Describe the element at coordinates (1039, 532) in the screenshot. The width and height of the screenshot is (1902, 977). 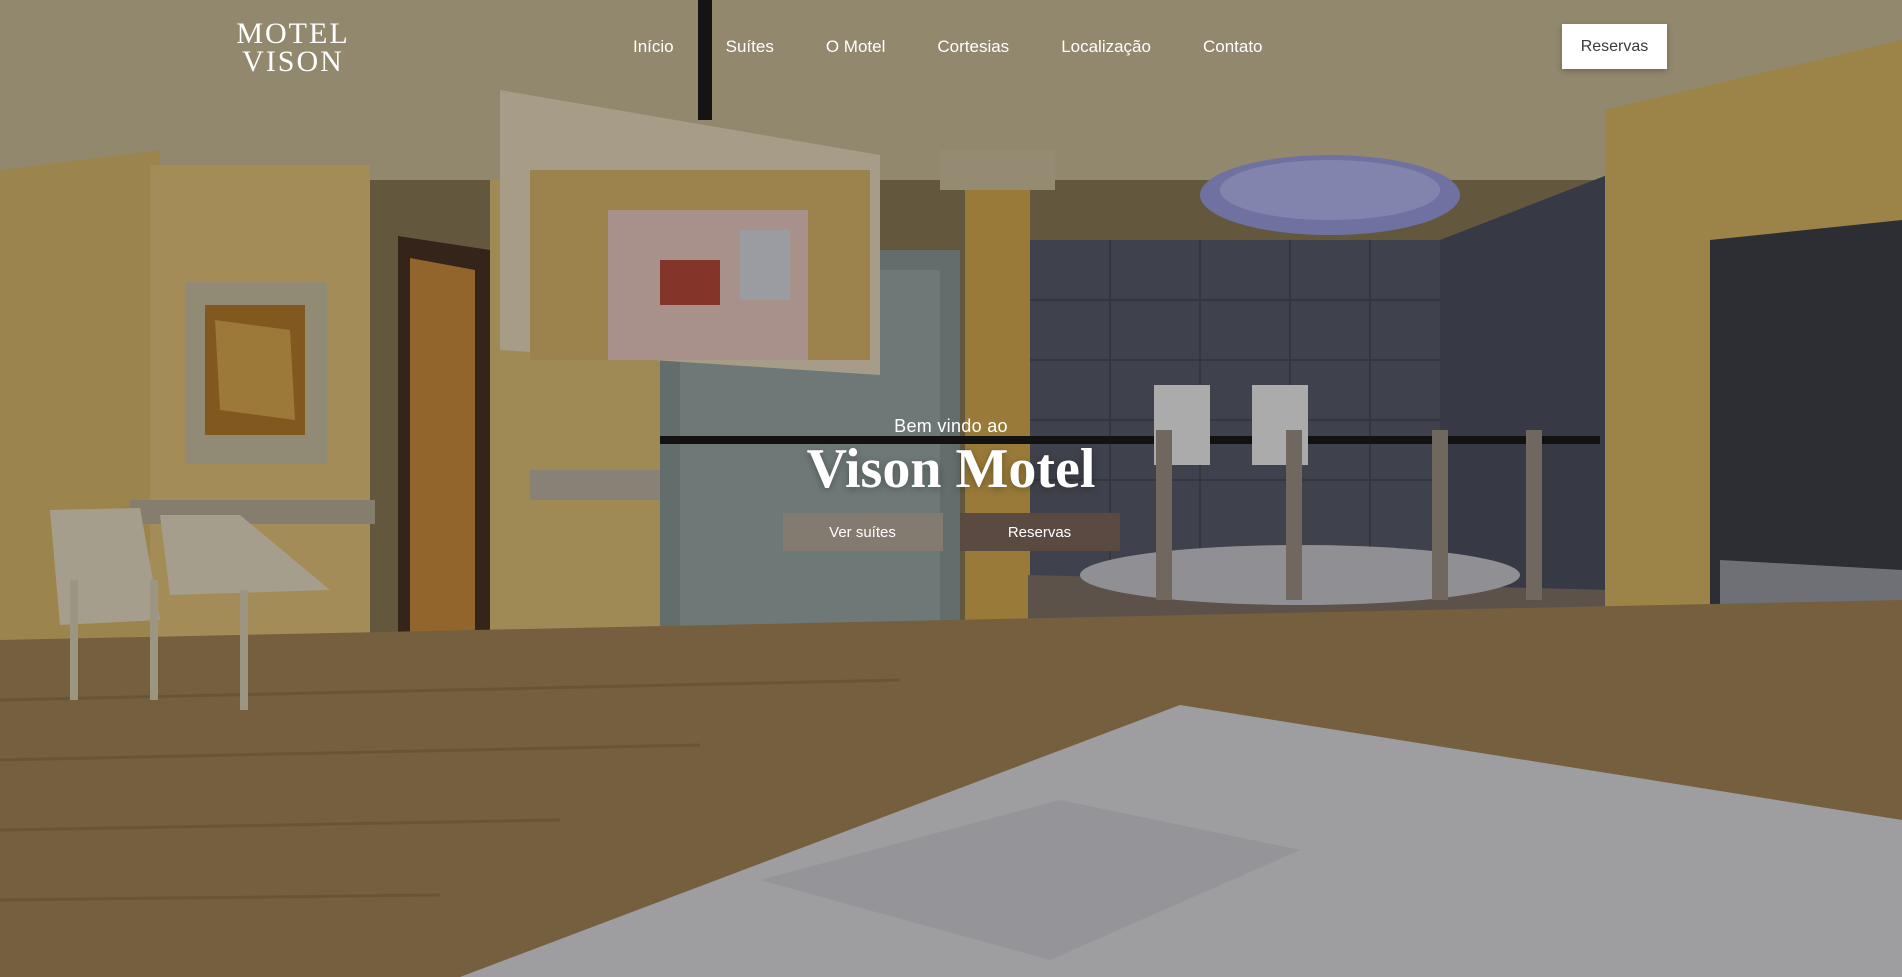
I see `hero-reservas-button: Reservas` at that location.